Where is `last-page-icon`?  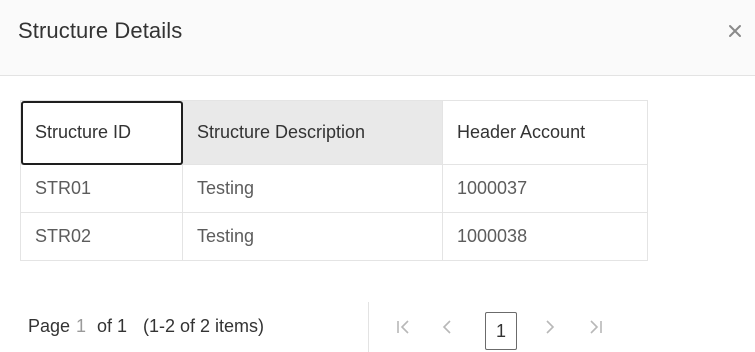 last-page-icon is located at coordinates (596, 327).